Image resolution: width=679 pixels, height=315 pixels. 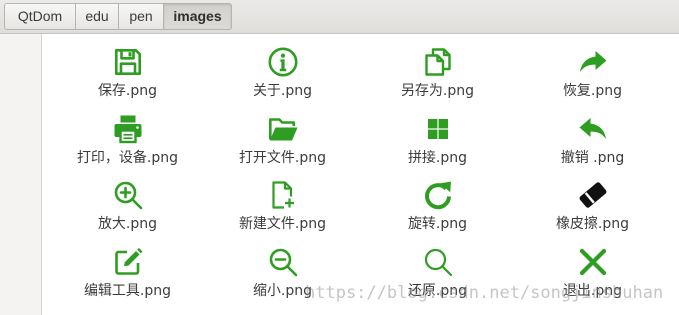 What do you see at coordinates (283, 62) in the screenshot?
I see `info-icon` at bounding box center [283, 62].